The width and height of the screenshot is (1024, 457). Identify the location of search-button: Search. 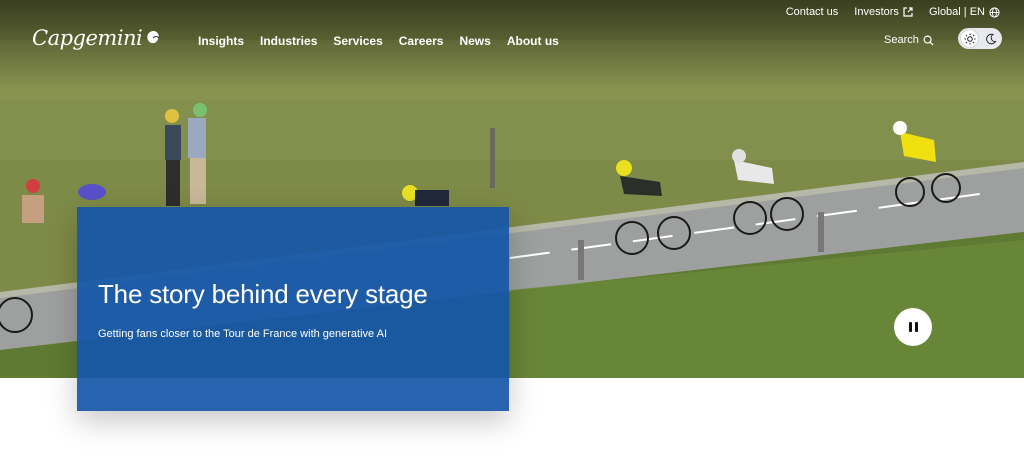
(909, 40).